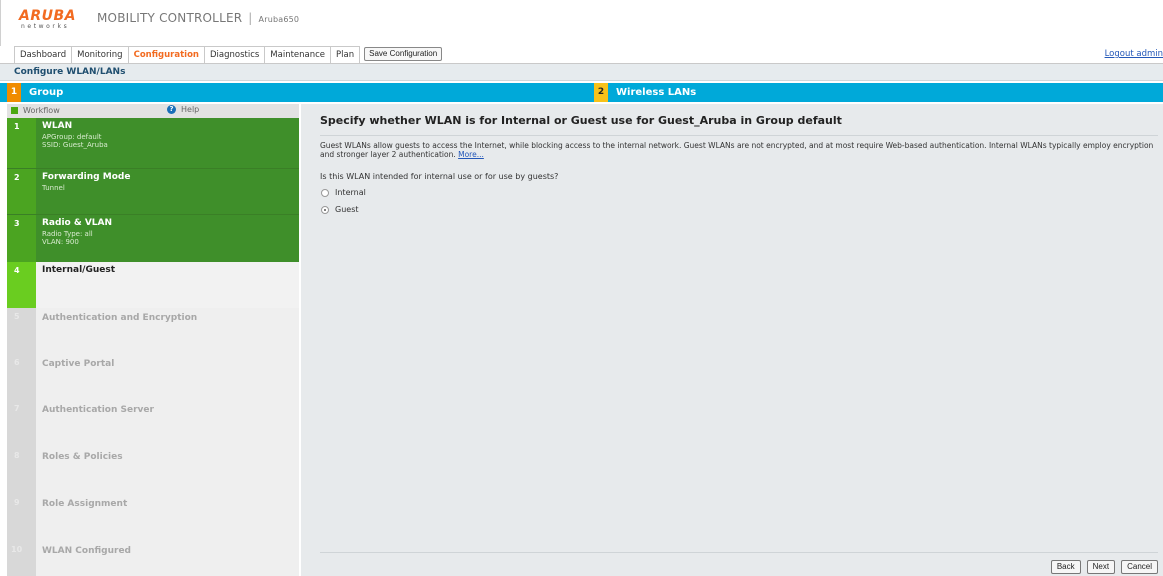 Image resolution: width=1163 pixels, height=576 pixels. What do you see at coordinates (77, 223) in the screenshot?
I see `workflow-item-title: Radio & VLAN` at bounding box center [77, 223].